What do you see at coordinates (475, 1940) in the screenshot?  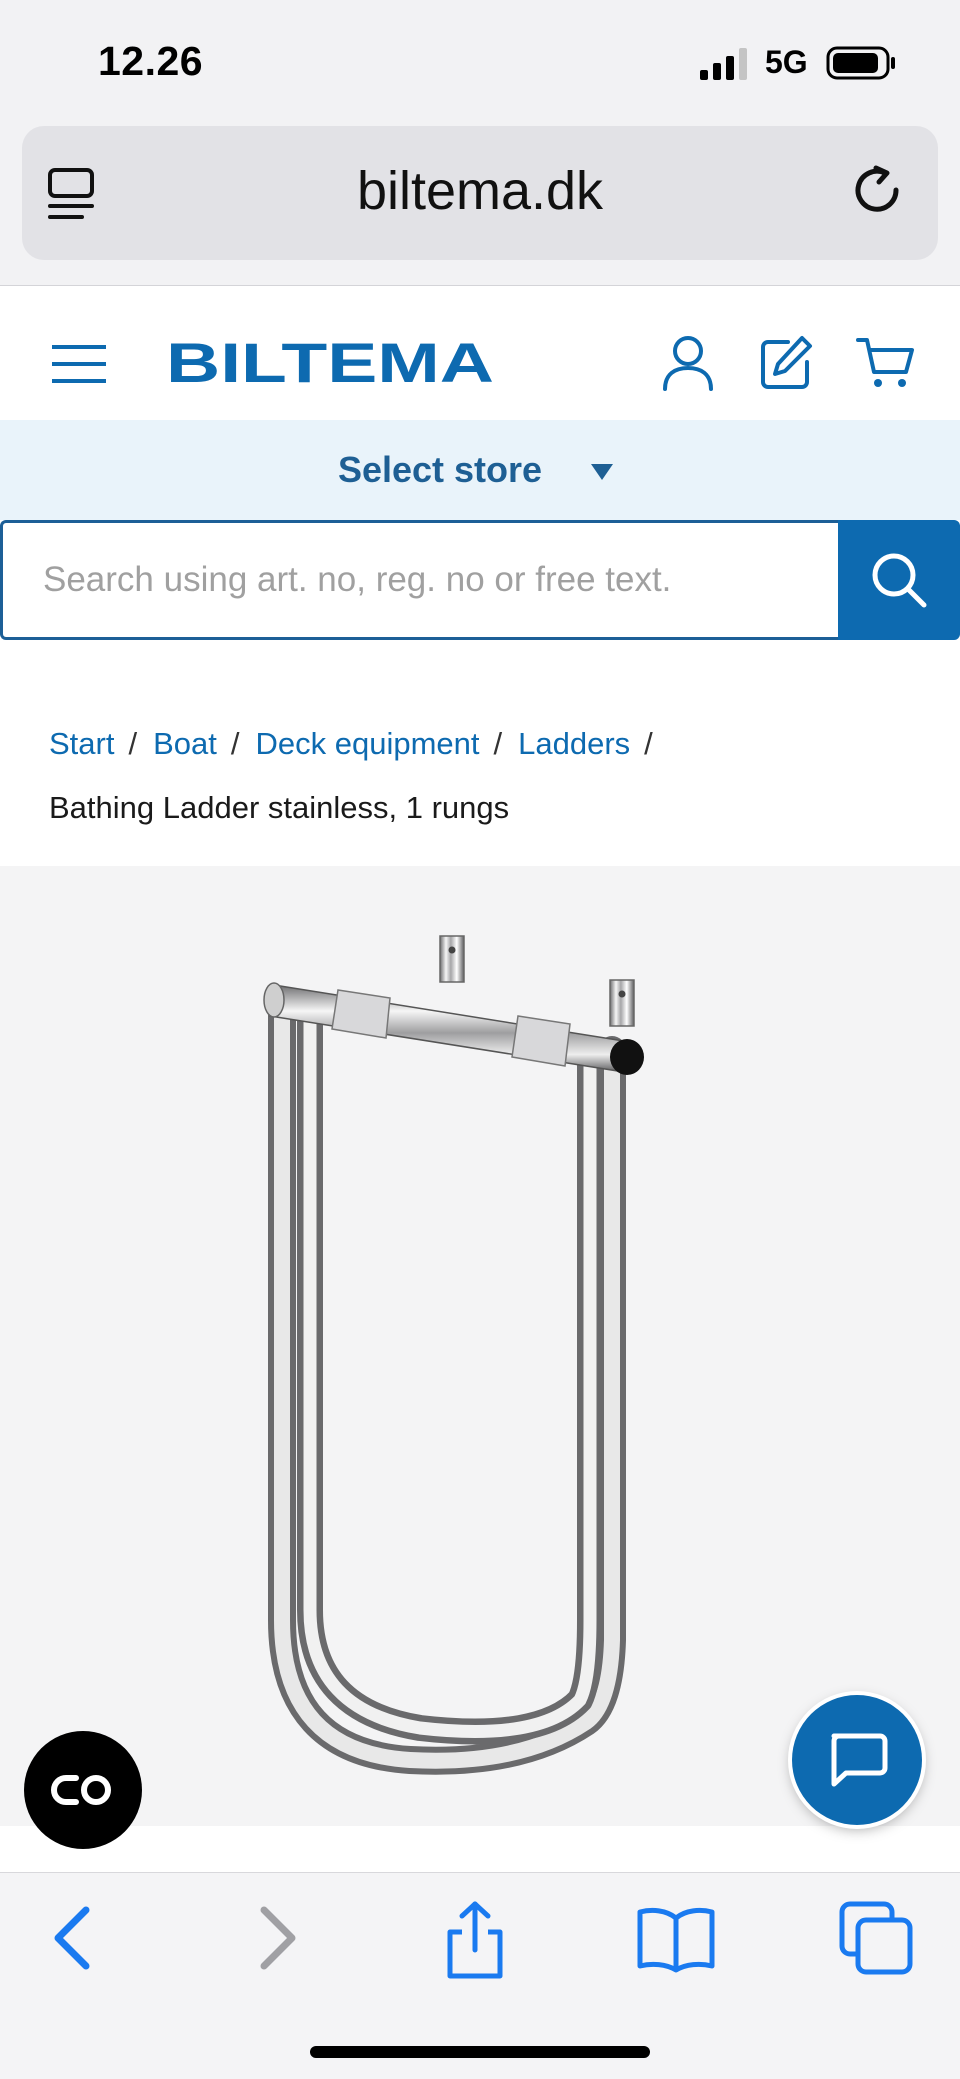 I see `share-icon` at bounding box center [475, 1940].